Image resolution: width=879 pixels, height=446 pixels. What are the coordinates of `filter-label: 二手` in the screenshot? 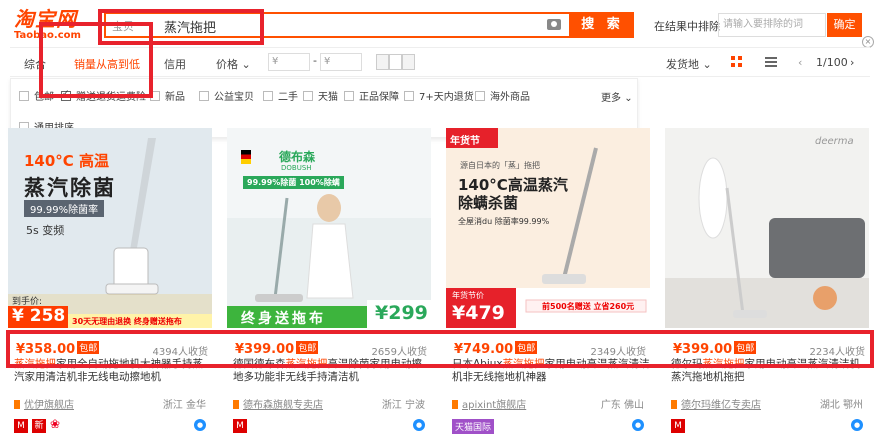 It's located at (288, 97).